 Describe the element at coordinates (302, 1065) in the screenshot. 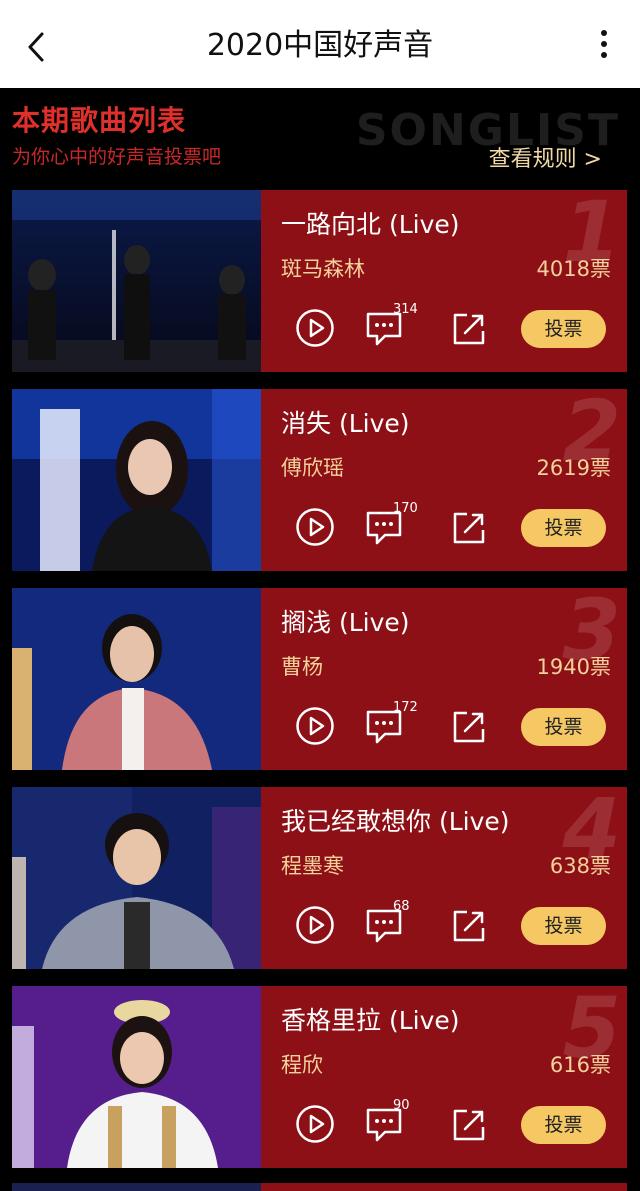

I see `singer-name: 程欣` at that location.